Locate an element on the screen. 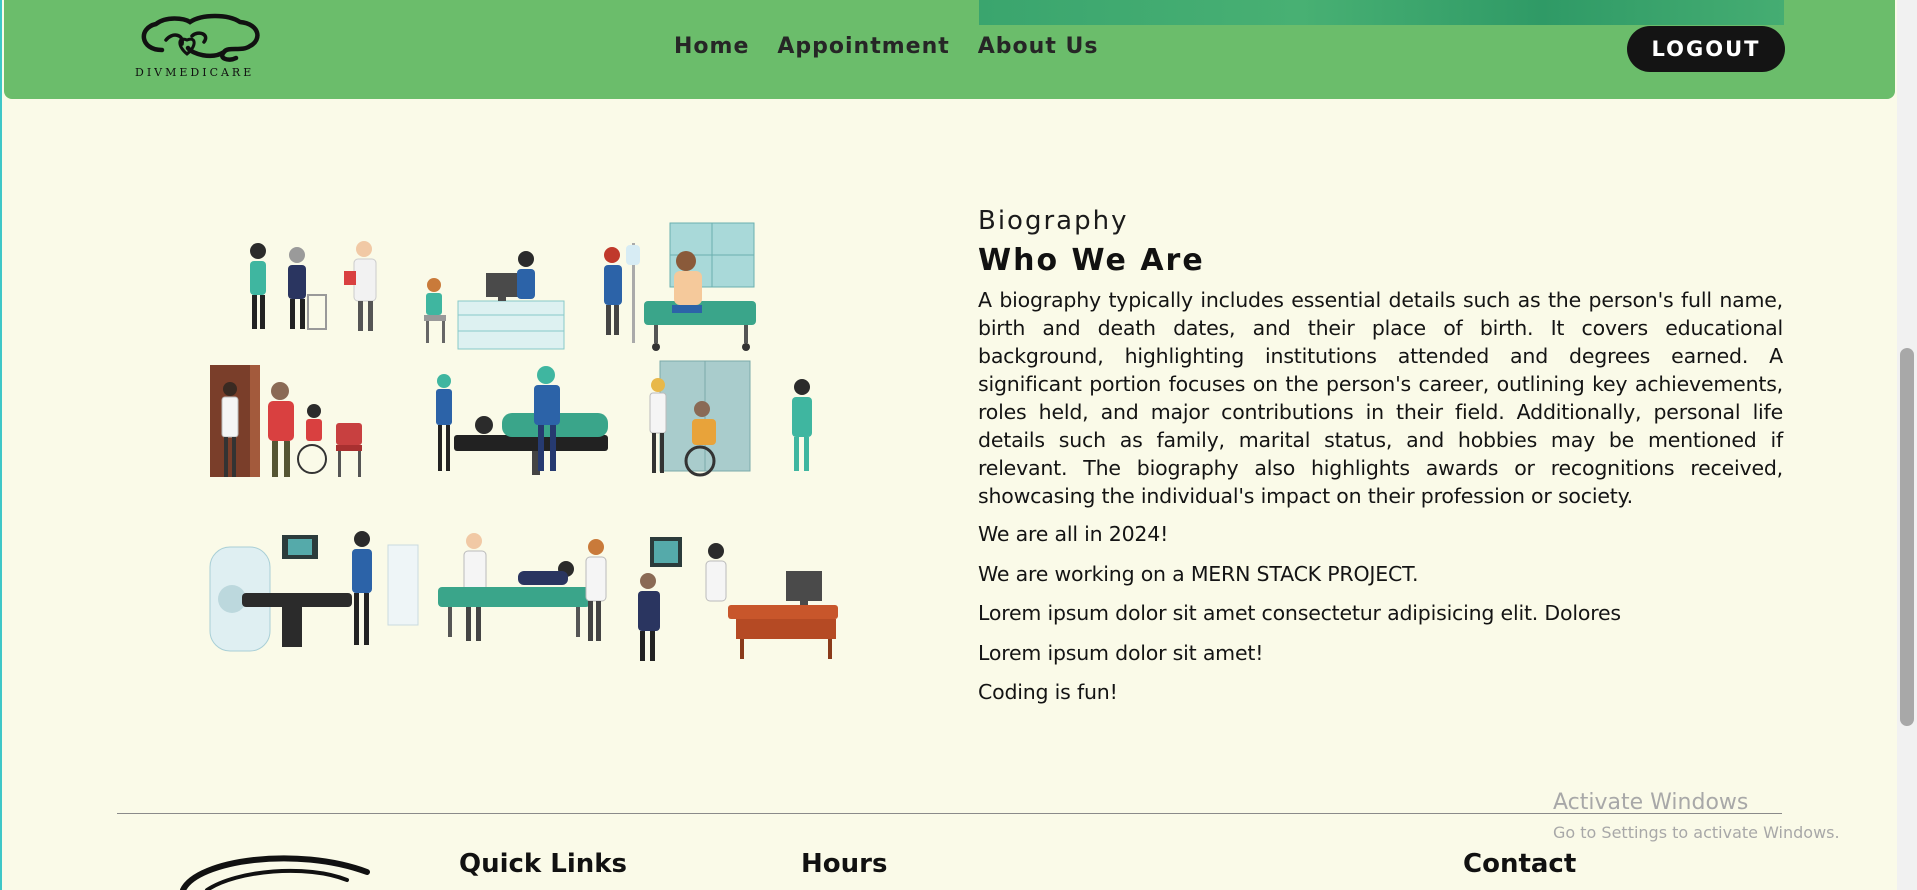 The width and height of the screenshot is (1917, 890). doctors-with-bed-patient-figure is located at coordinates (522, 587).